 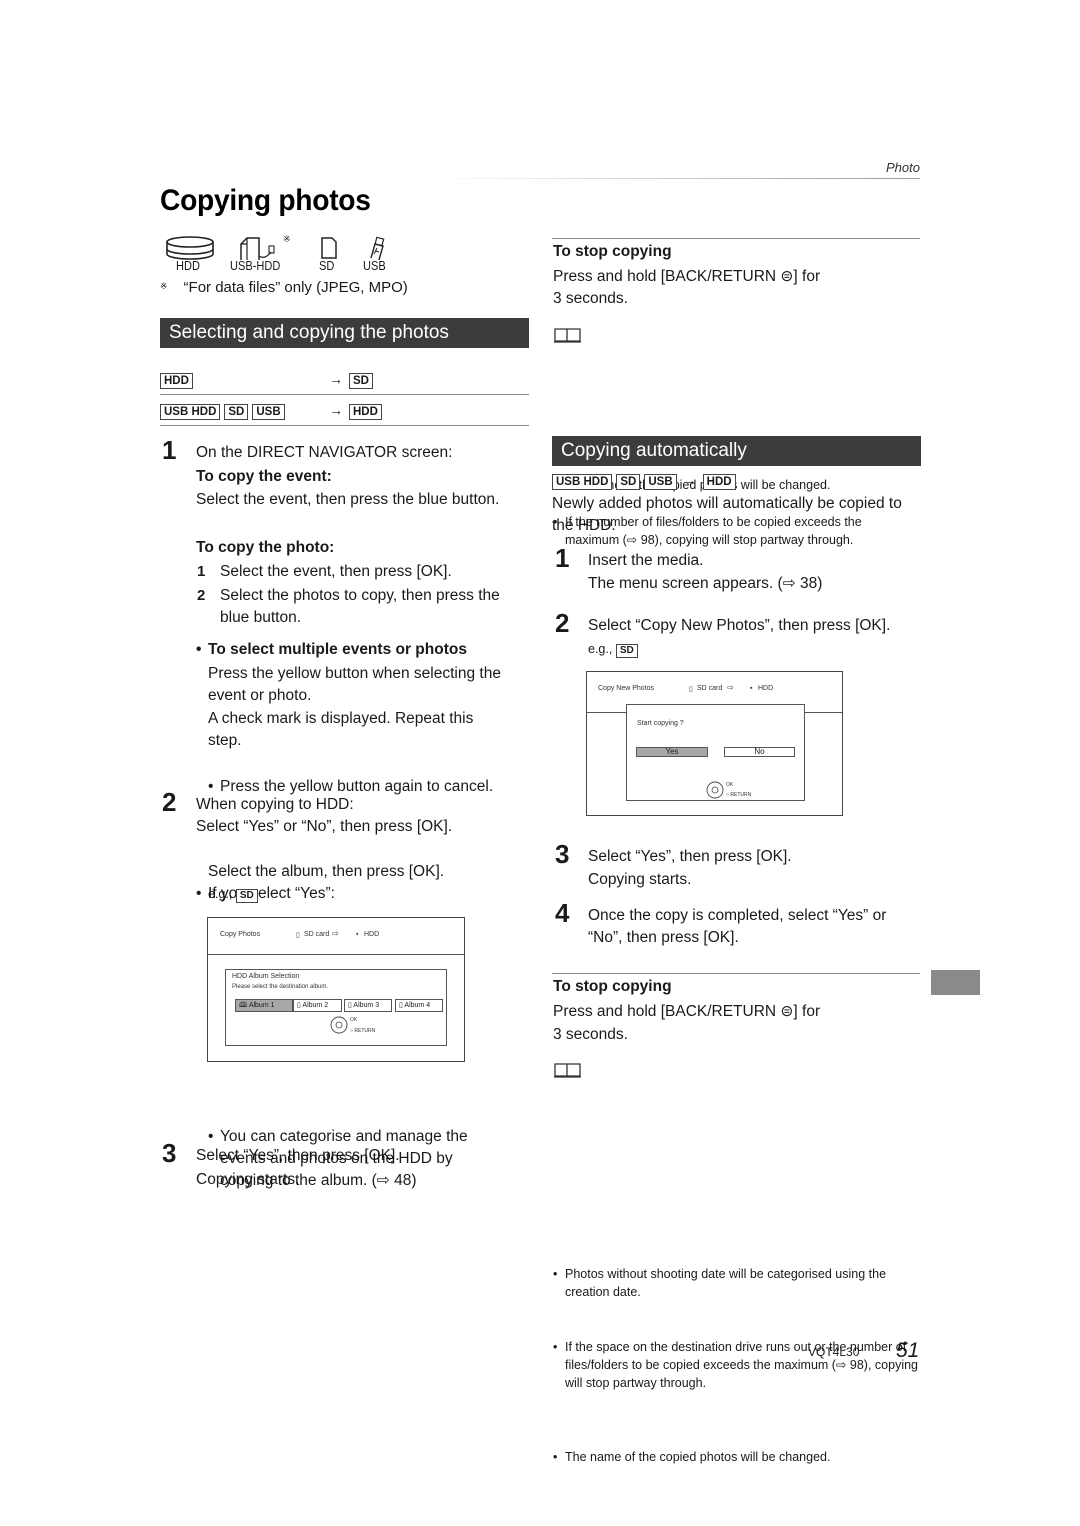 I want to click on start-copy-dialog: Start copying ? Yes No OK ○ RETURN, so click(x=715, y=752).